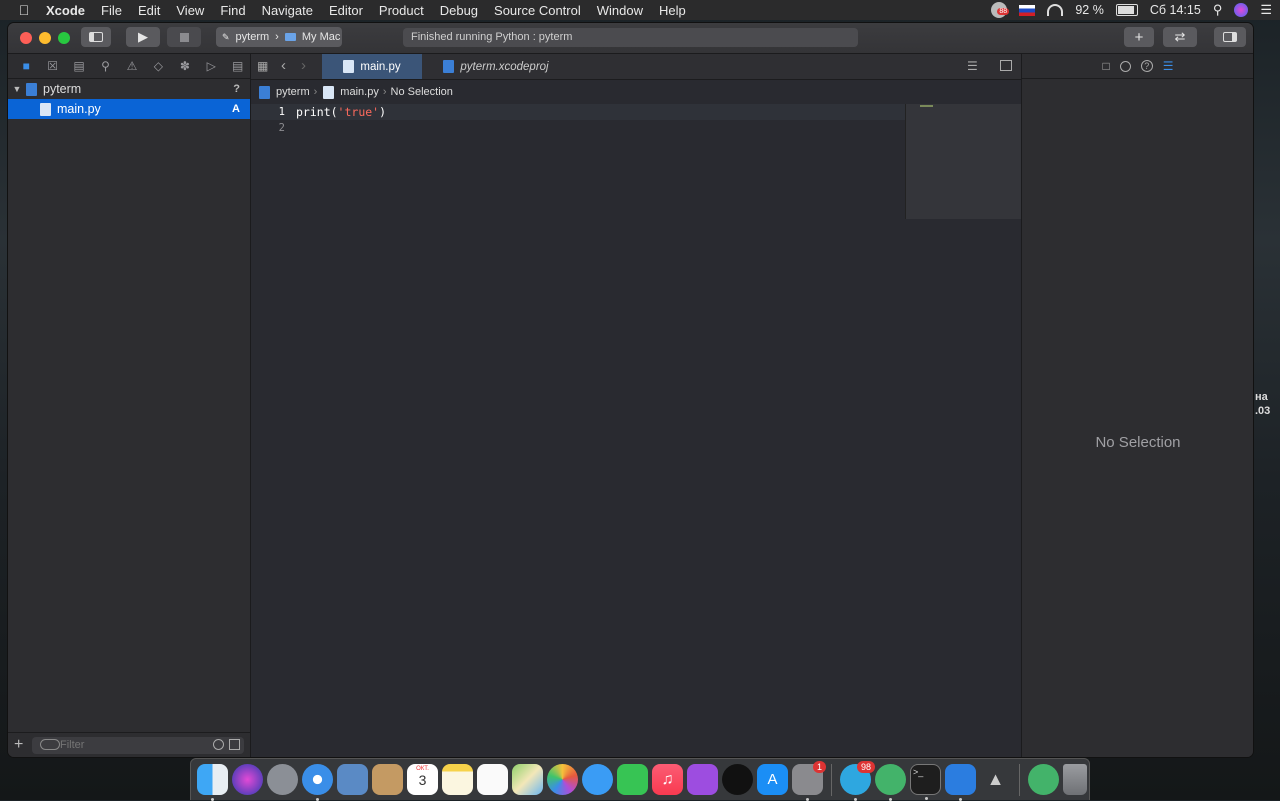  Describe the element at coordinates (1027, 10) in the screenshot. I see `input-source-flag-icon` at that location.